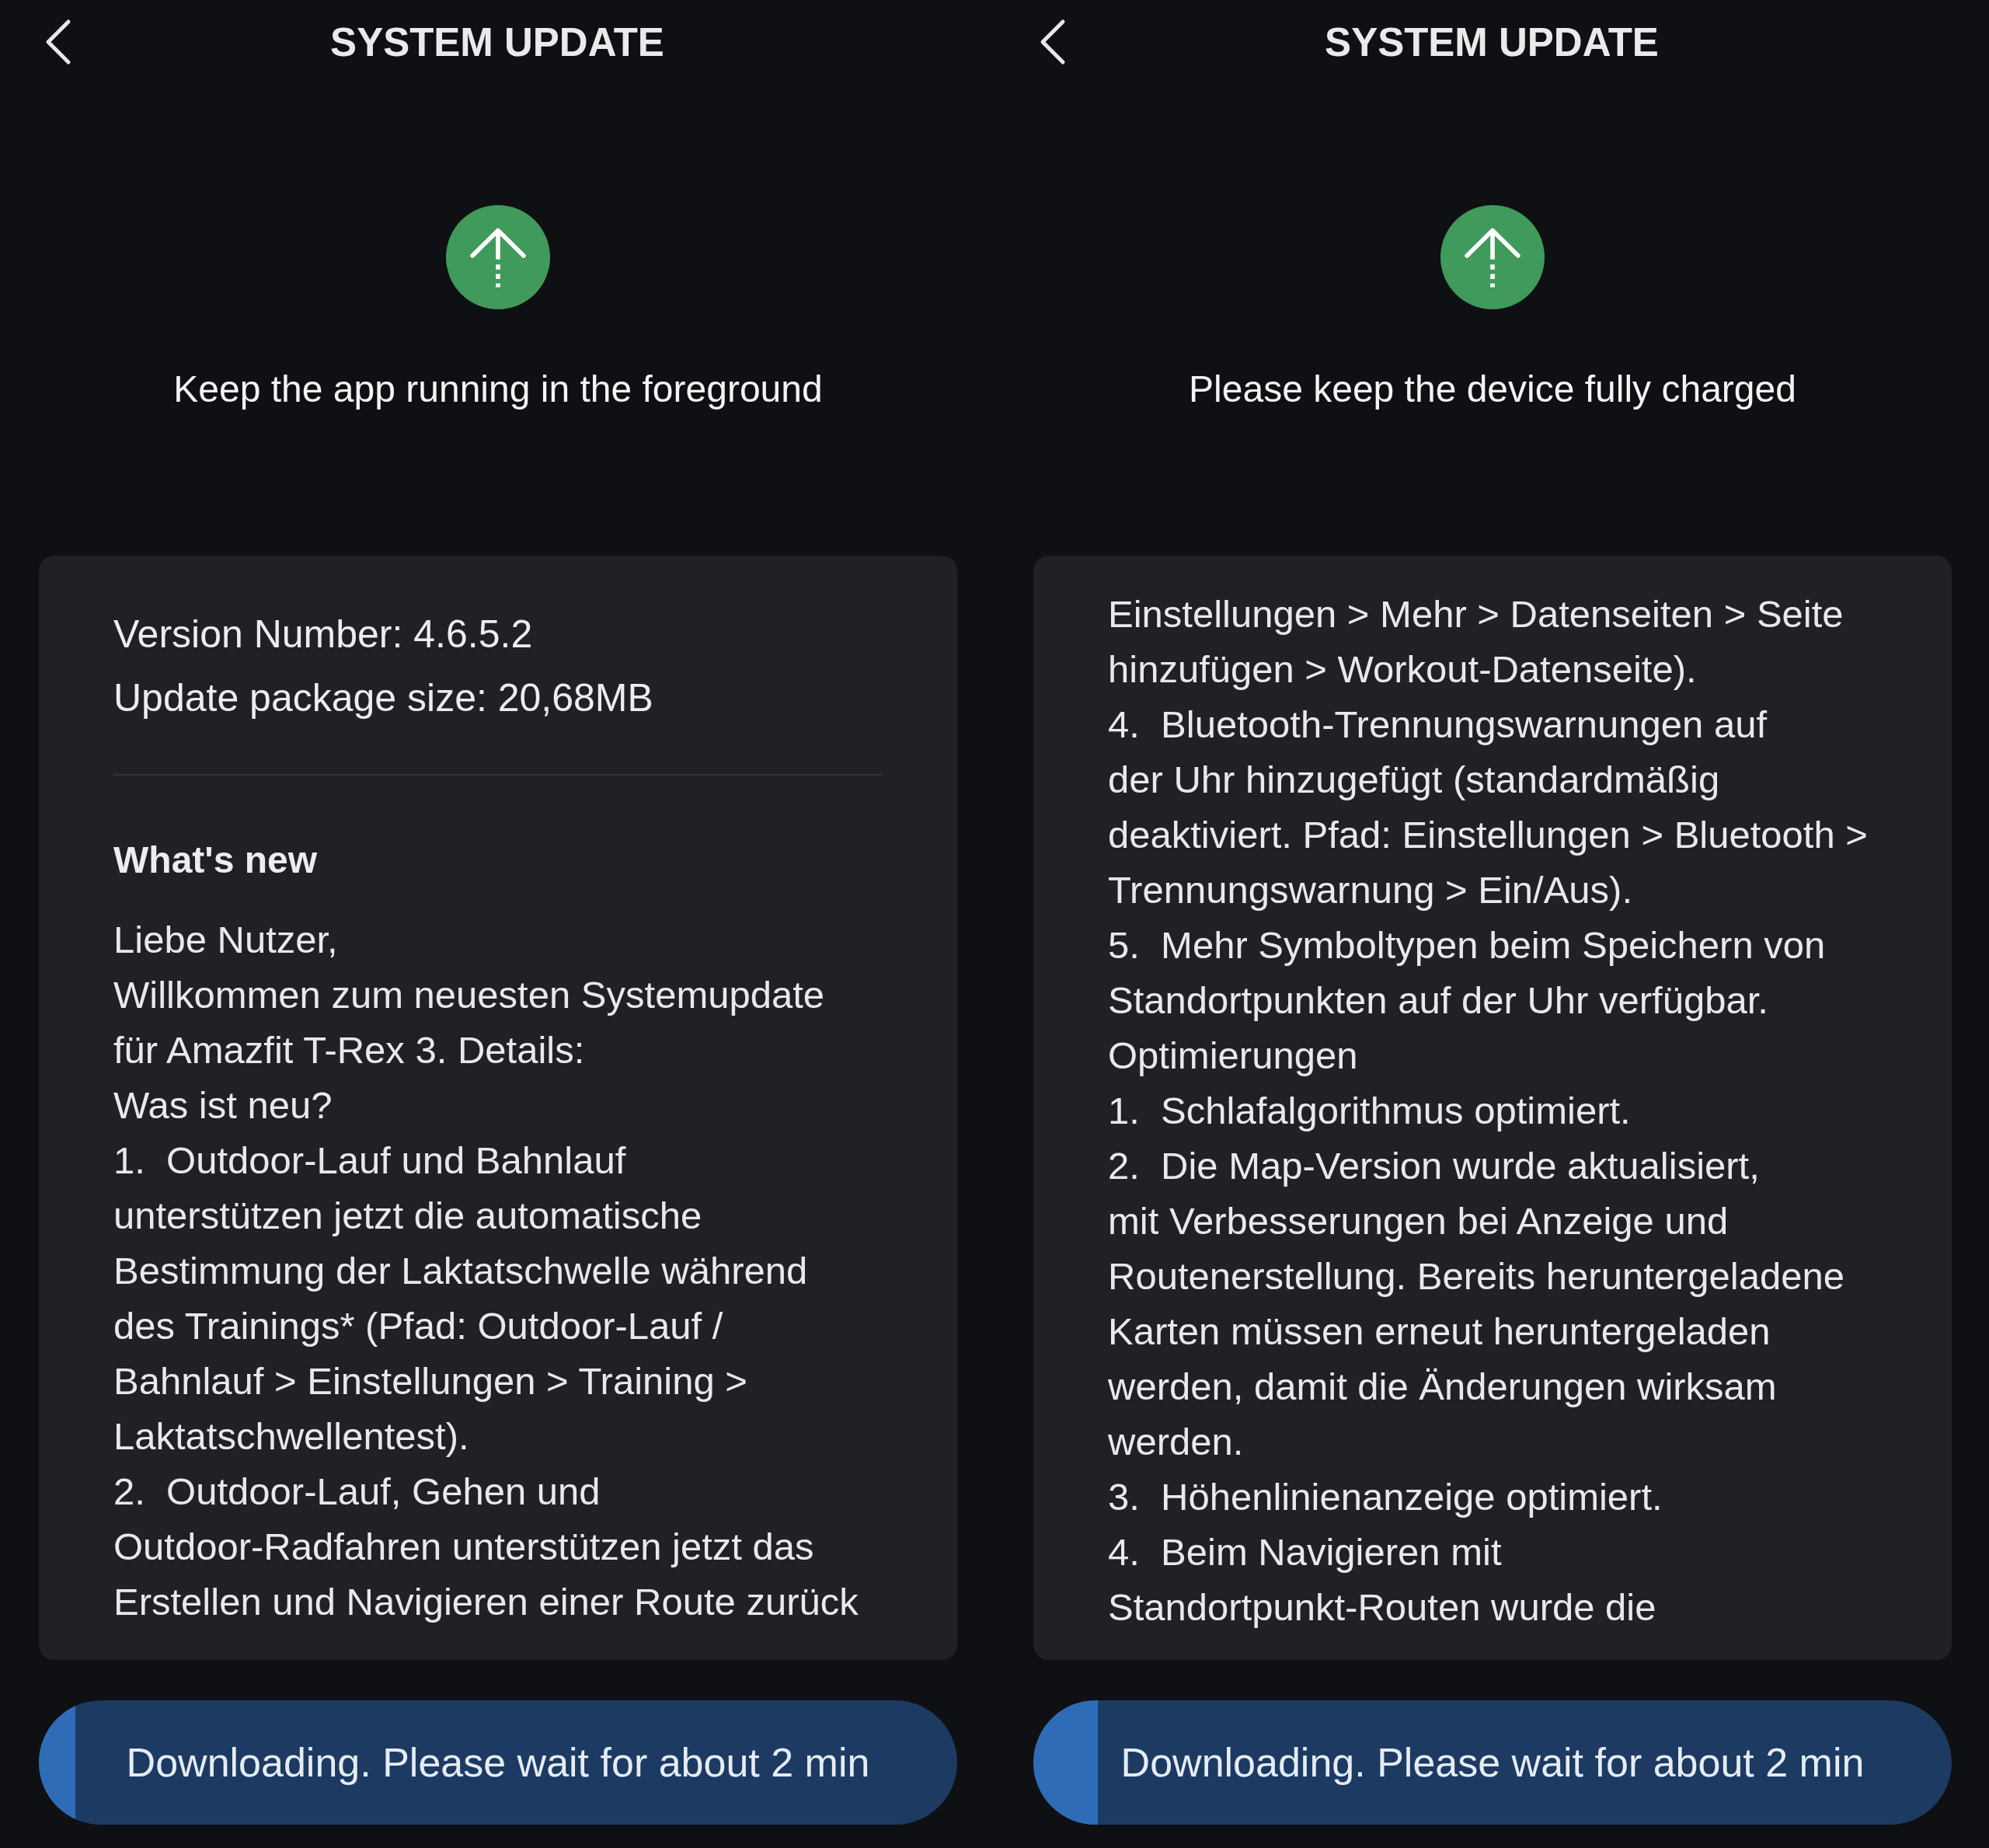 Image resolution: width=1989 pixels, height=1848 pixels. What do you see at coordinates (1370, 1111) in the screenshot?
I see `release-notes-paragraph: 1. Schlafalgorithmus optimiert.` at bounding box center [1370, 1111].